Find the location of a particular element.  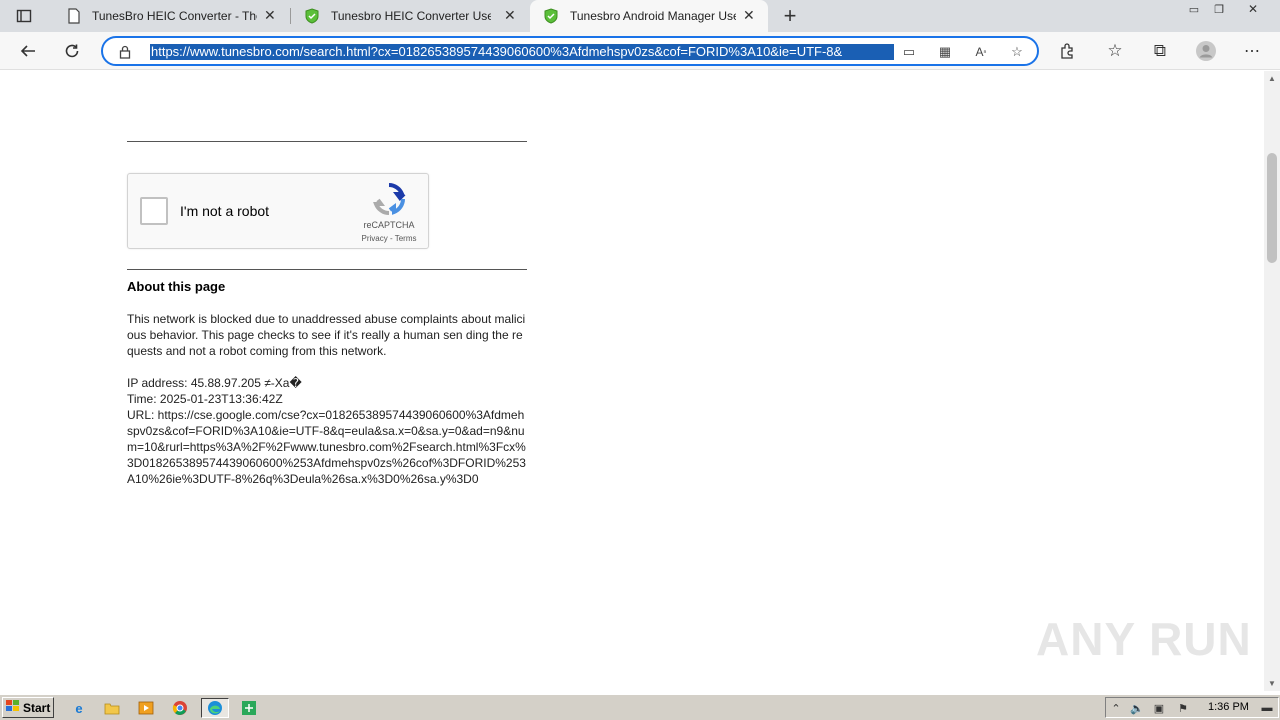

about-title: About this page is located at coordinates (176, 286).